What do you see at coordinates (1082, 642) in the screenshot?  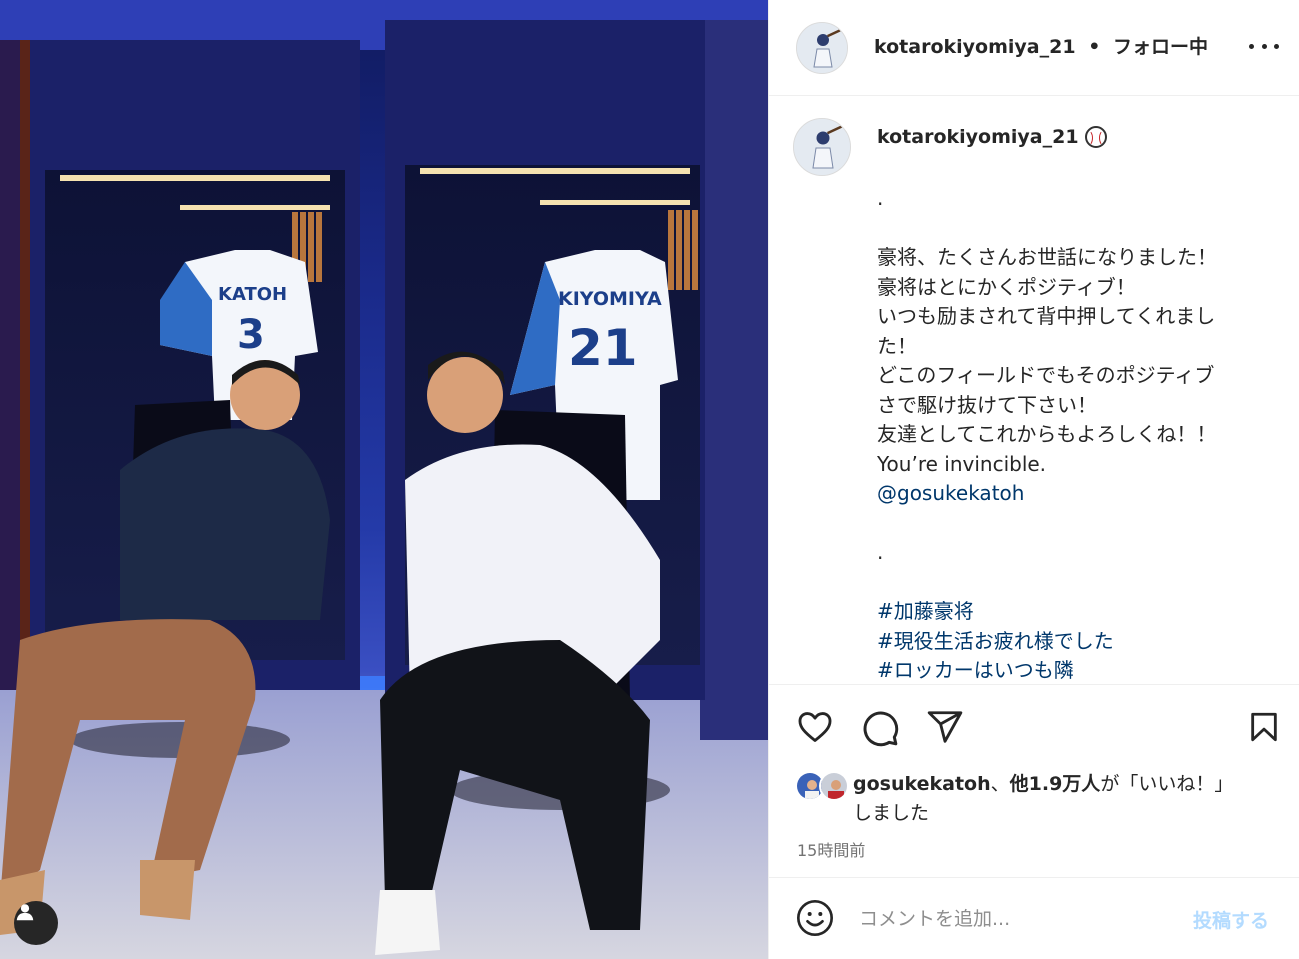 I see `hashtag-link: #現役生活お疲れ様でした` at bounding box center [1082, 642].